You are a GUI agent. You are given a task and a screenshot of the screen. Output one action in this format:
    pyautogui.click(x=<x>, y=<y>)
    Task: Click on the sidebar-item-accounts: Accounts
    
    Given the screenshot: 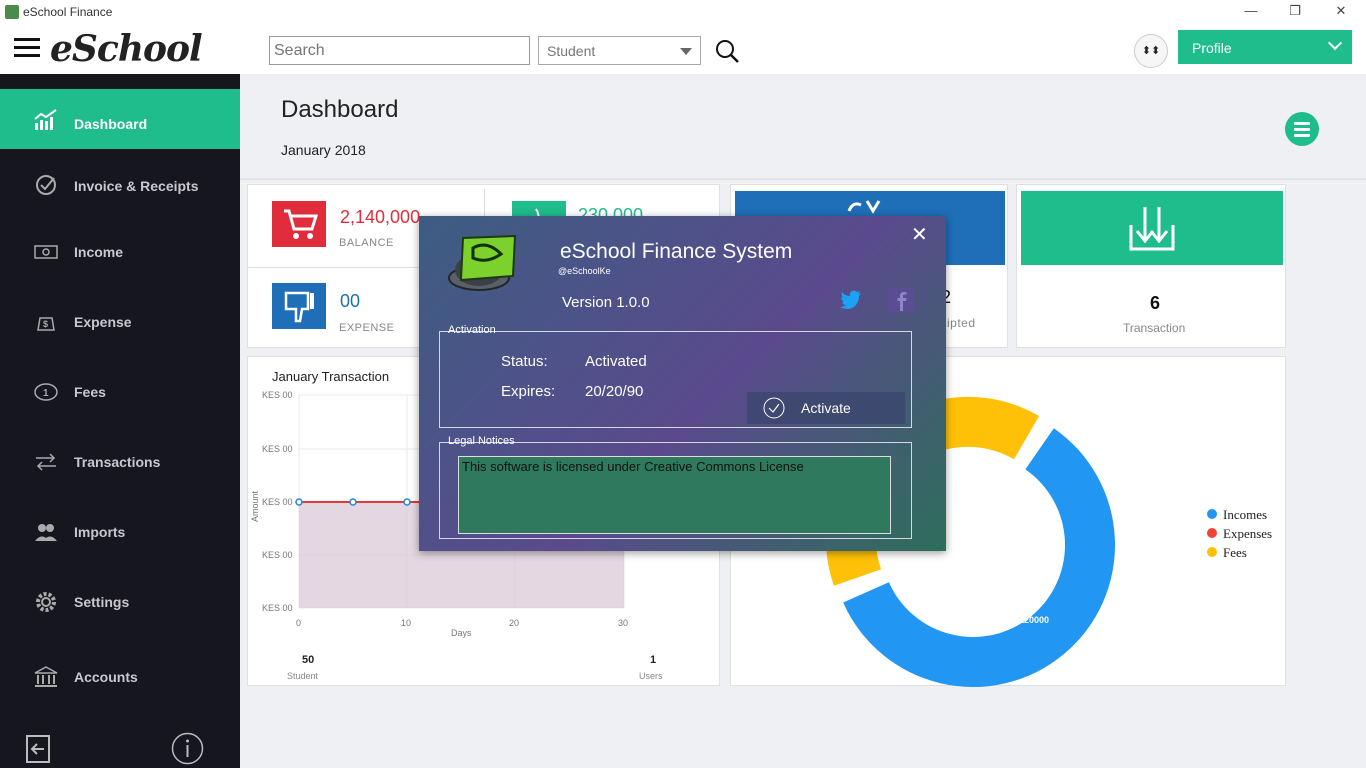 What is the action you would take?
    pyautogui.click(x=120, y=676)
    